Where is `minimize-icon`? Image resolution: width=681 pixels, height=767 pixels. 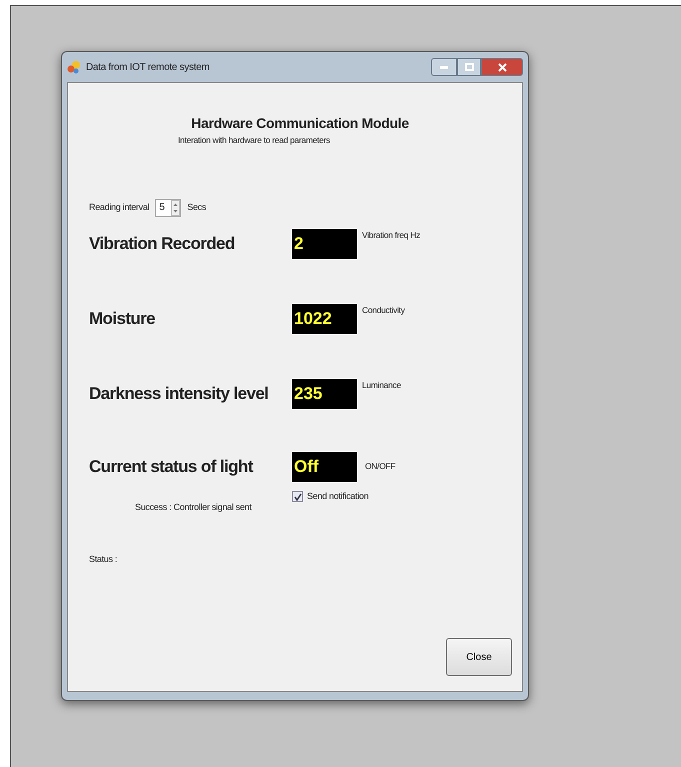 minimize-icon is located at coordinates (444, 67).